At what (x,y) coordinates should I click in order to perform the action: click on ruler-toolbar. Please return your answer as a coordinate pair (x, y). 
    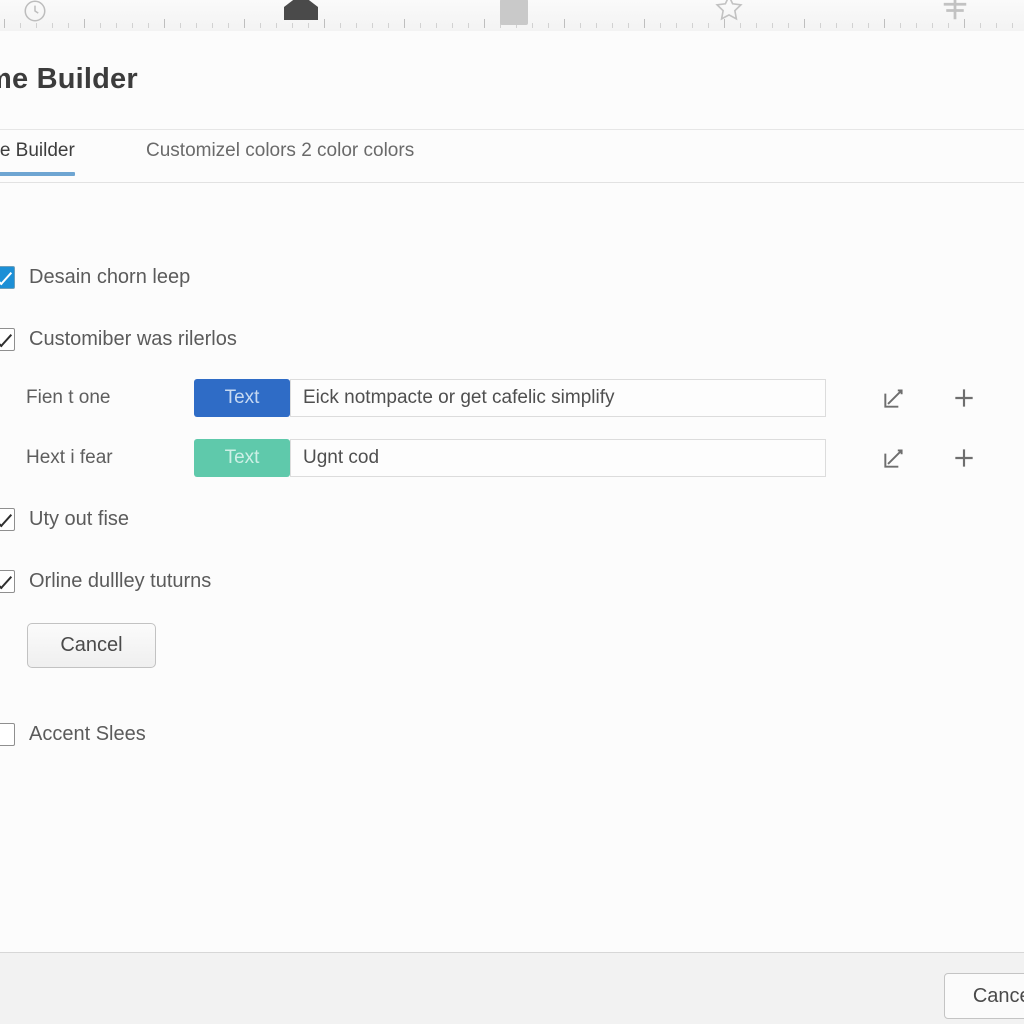
    Looking at the image, I should click on (512, 16).